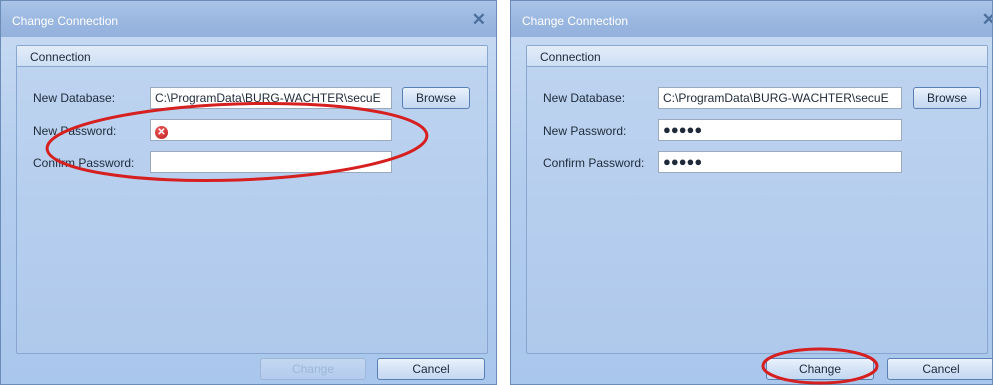  I want to click on error-icon: ✕, so click(161, 132).